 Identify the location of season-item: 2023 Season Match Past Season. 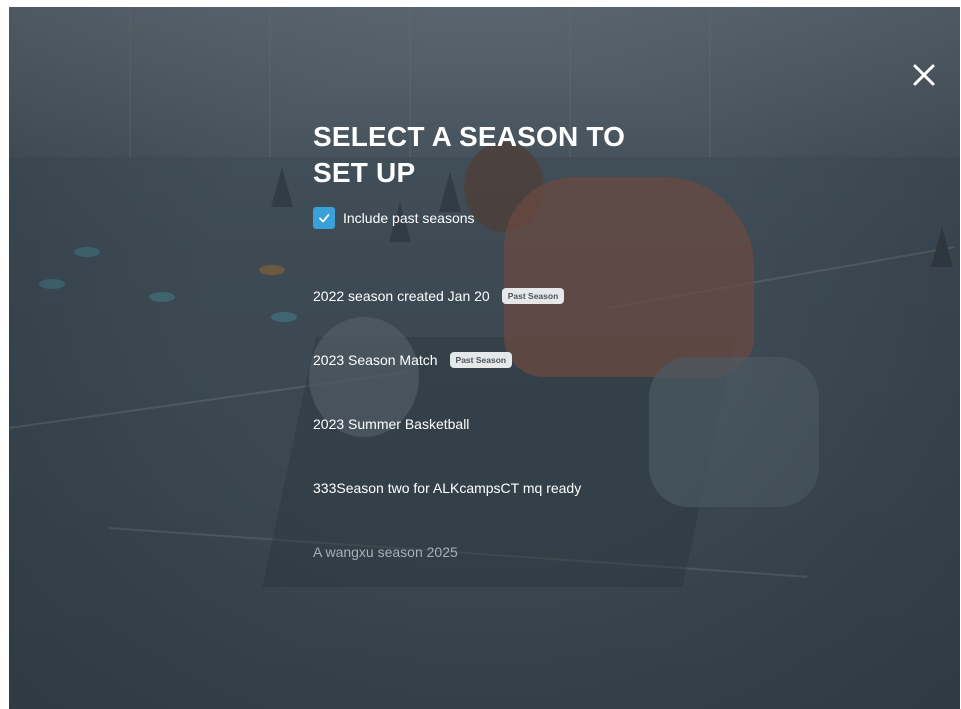
(523, 360).